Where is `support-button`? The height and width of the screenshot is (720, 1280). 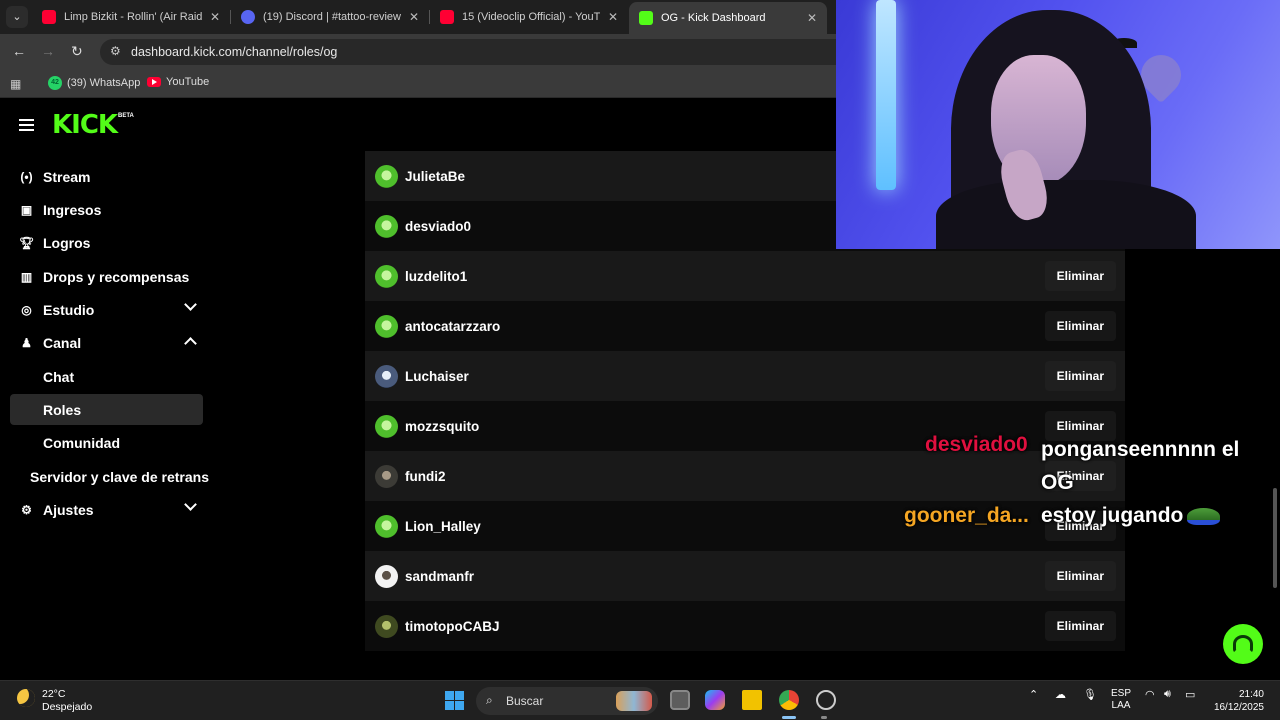
support-button is located at coordinates (1243, 644).